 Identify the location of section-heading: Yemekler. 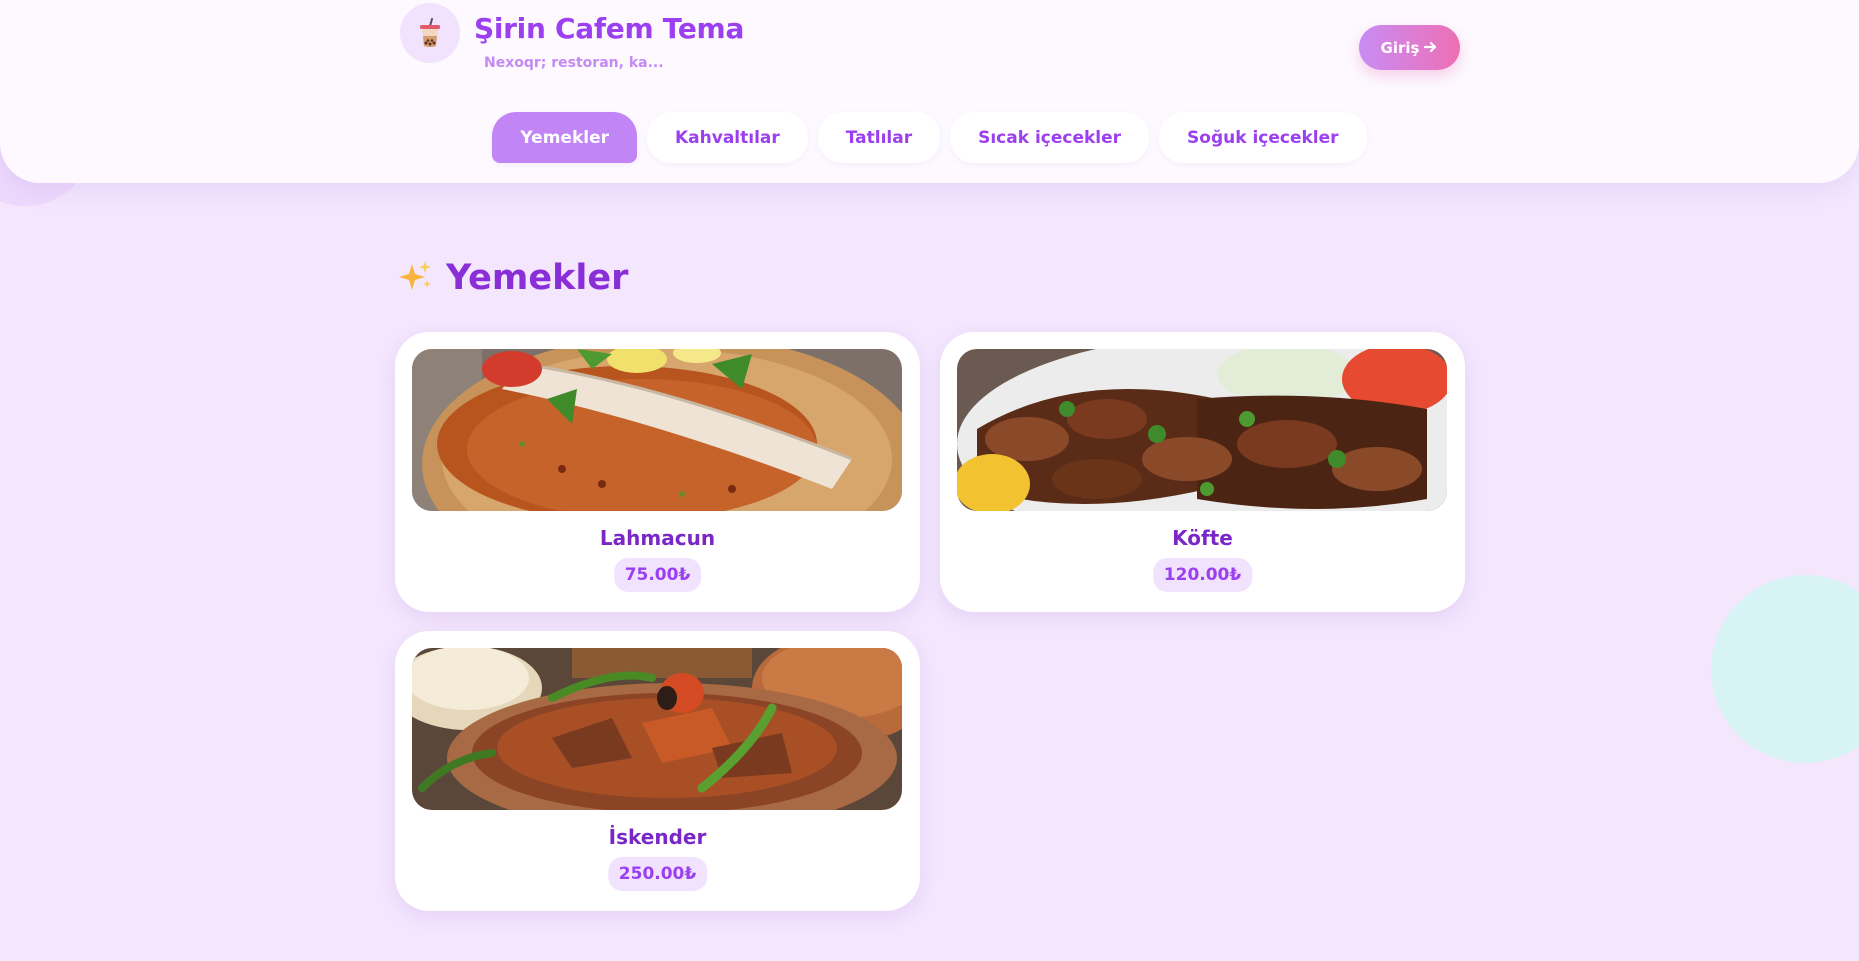
(513, 278).